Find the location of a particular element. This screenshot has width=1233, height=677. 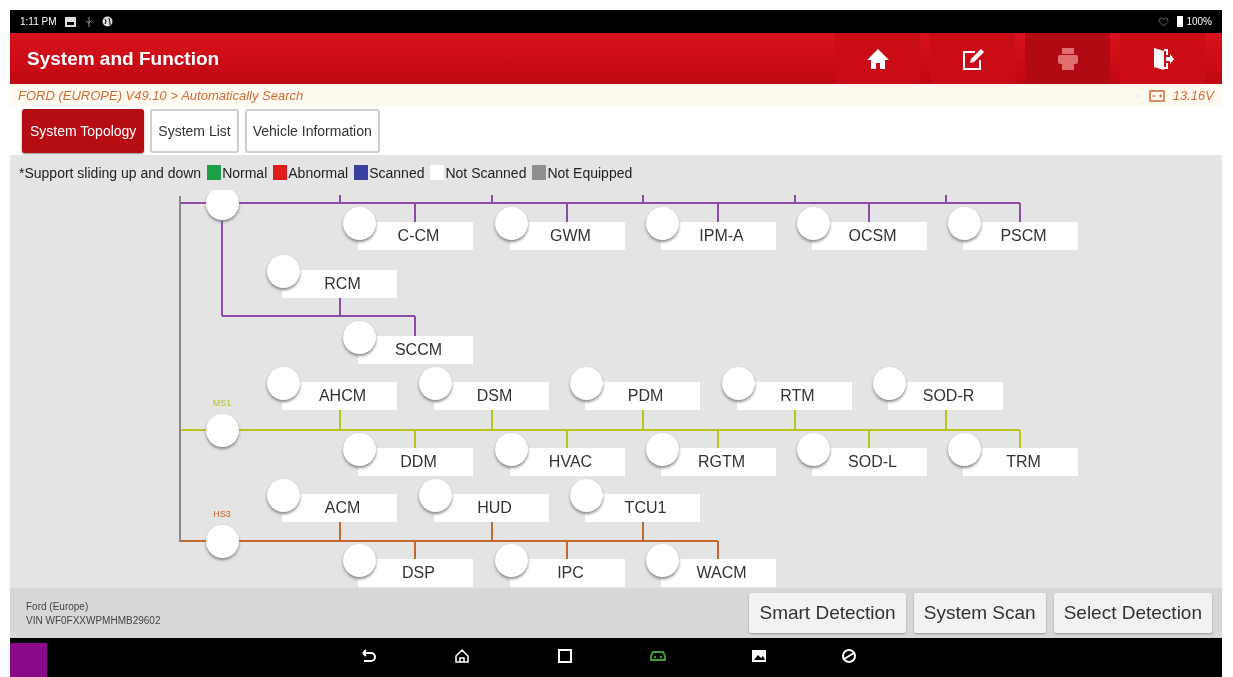

module-label: HUD is located at coordinates (494, 508).